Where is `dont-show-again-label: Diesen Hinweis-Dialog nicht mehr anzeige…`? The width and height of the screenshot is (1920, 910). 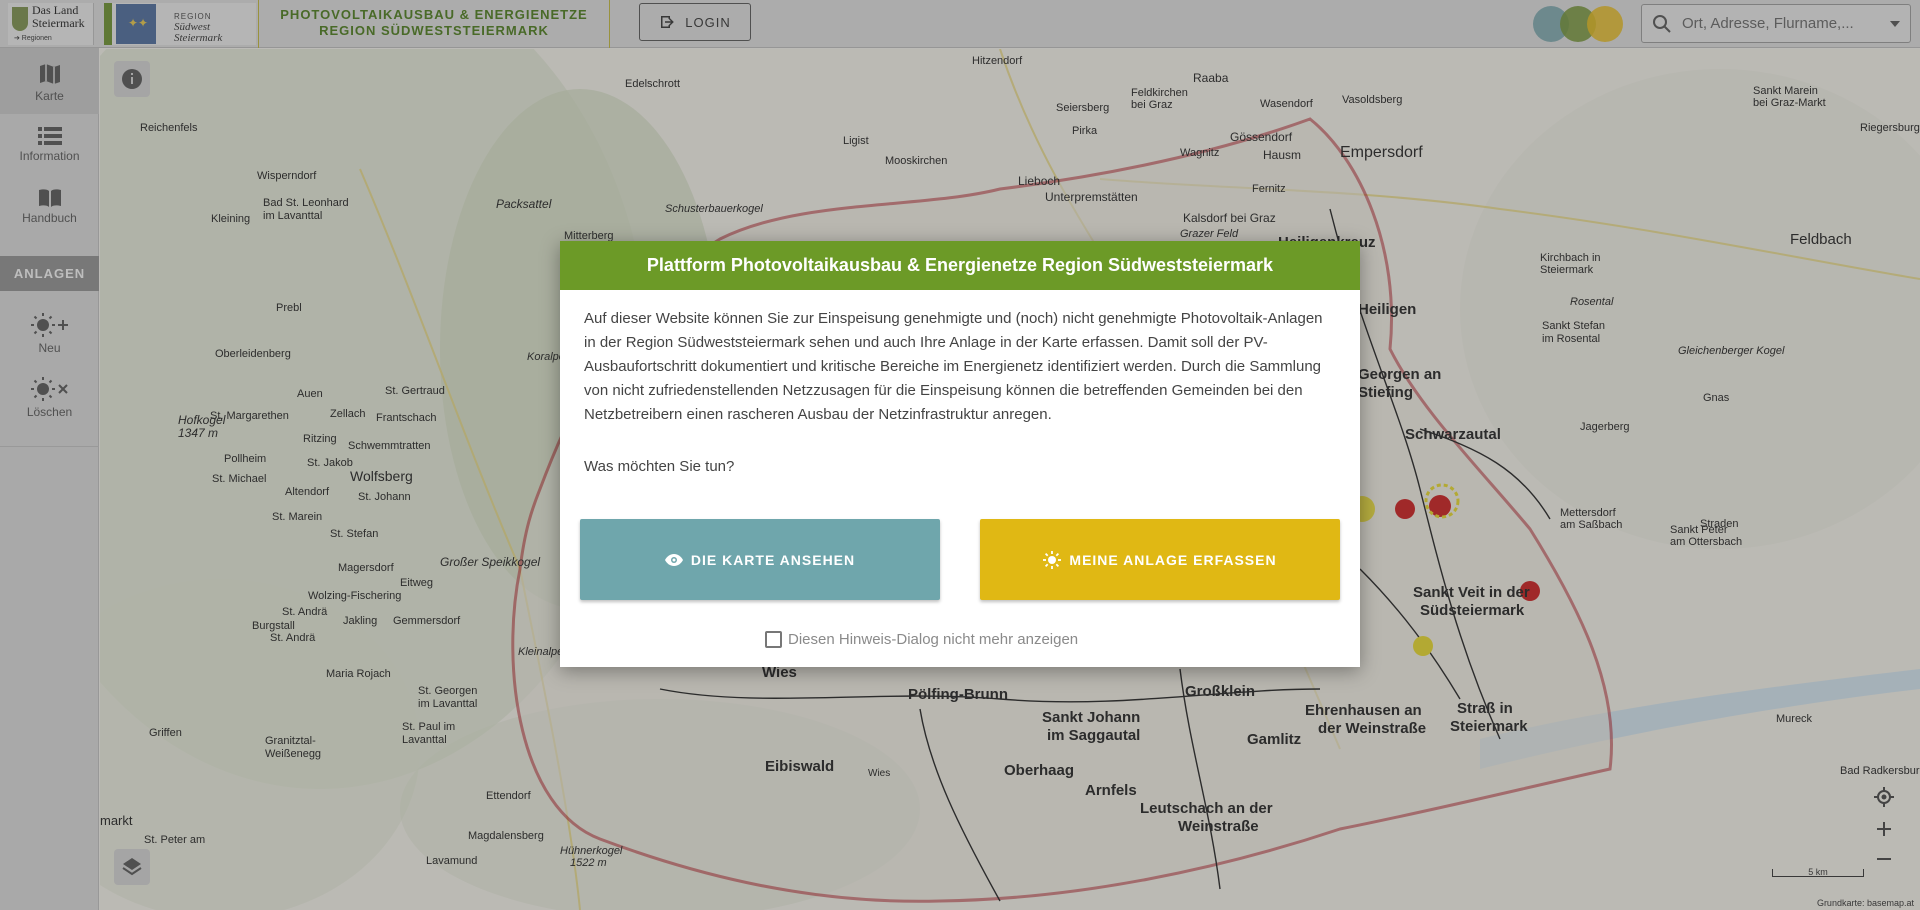
dont-show-again-label: Diesen Hinweis-Dialog nicht mehr anzeige… is located at coordinates (933, 639).